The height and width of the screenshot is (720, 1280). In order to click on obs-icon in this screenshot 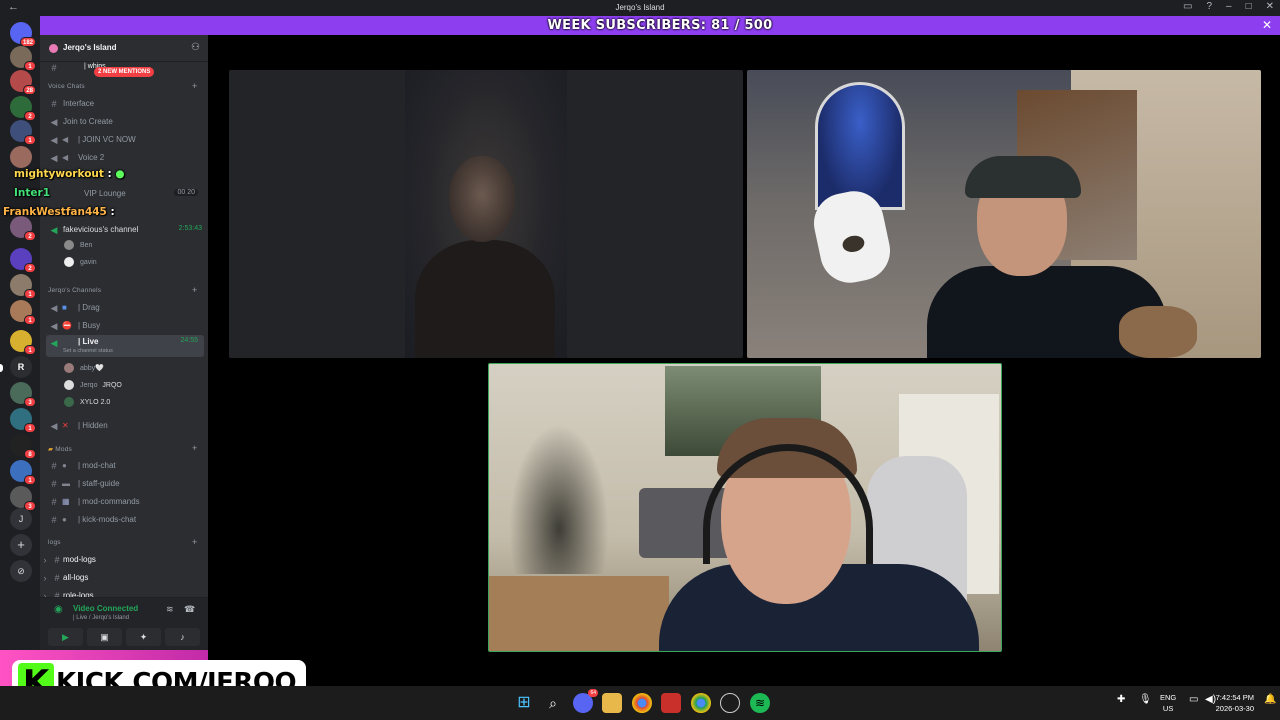, I will do `click(730, 703)`.